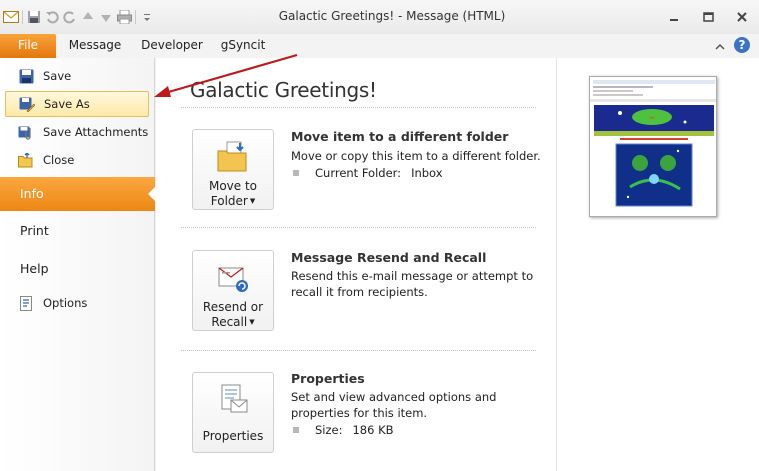  What do you see at coordinates (427, 173) in the screenshot?
I see `current-folder-value: Inbox` at bounding box center [427, 173].